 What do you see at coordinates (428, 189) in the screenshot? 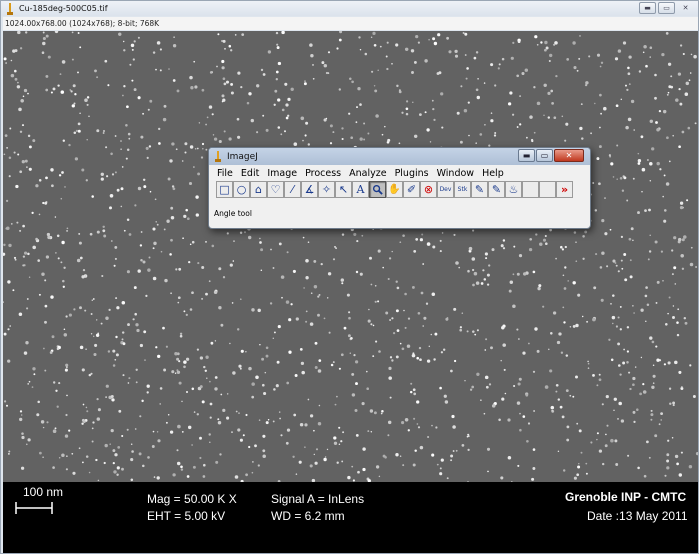
I see `stop-tool-icon: ⊗` at bounding box center [428, 189].